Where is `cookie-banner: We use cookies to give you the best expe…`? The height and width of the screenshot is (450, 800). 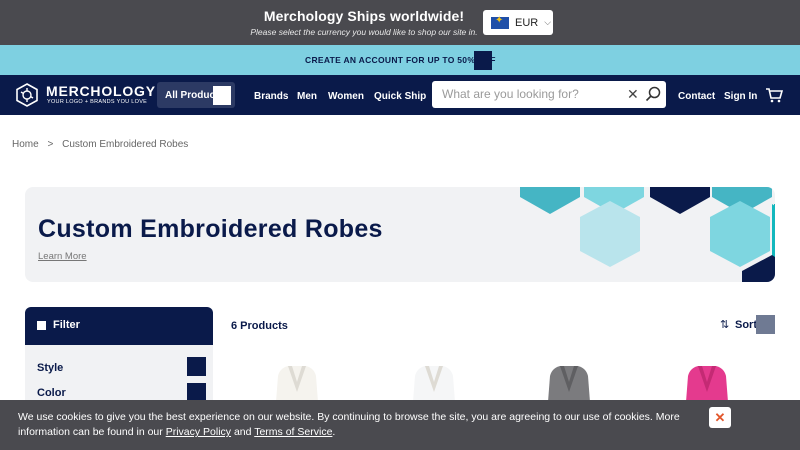
cookie-banner: We use cookies to give you the best expe… is located at coordinates (400, 425).